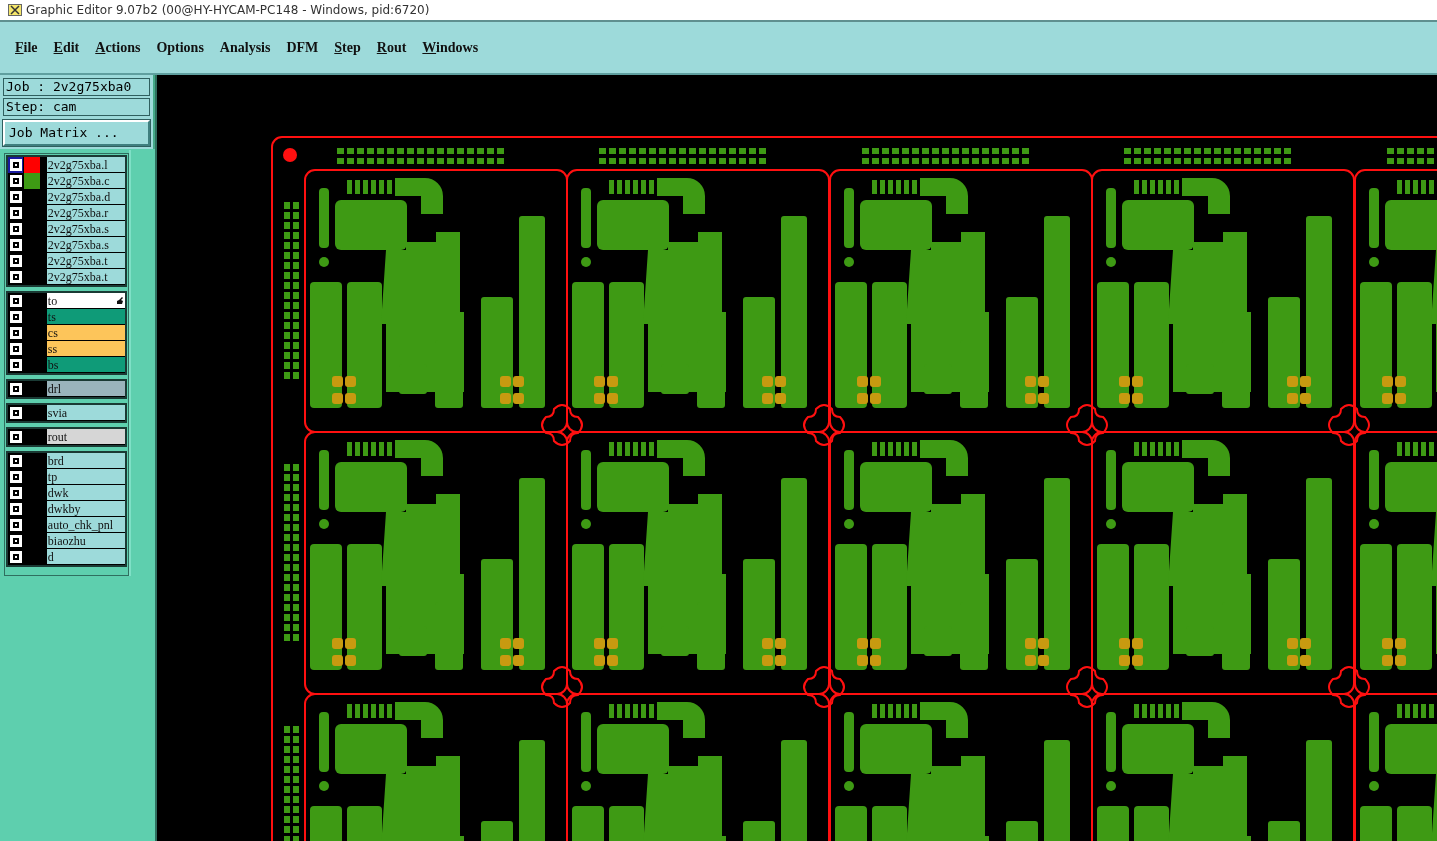 This screenshot has width=1437, height=841. What do you see at coordinates (180, 47) in the screenshot?
I see `menu-item: Options` at bounding box center [180, 47].